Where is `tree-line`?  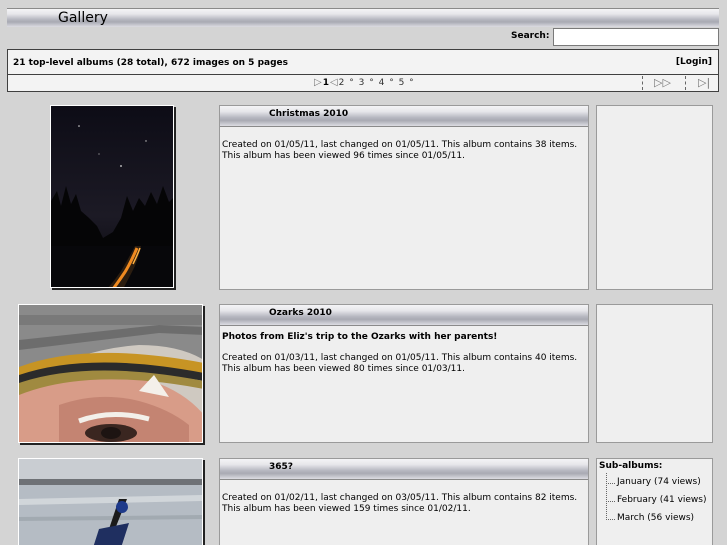
tree-line is located at coordinates (610, 496).